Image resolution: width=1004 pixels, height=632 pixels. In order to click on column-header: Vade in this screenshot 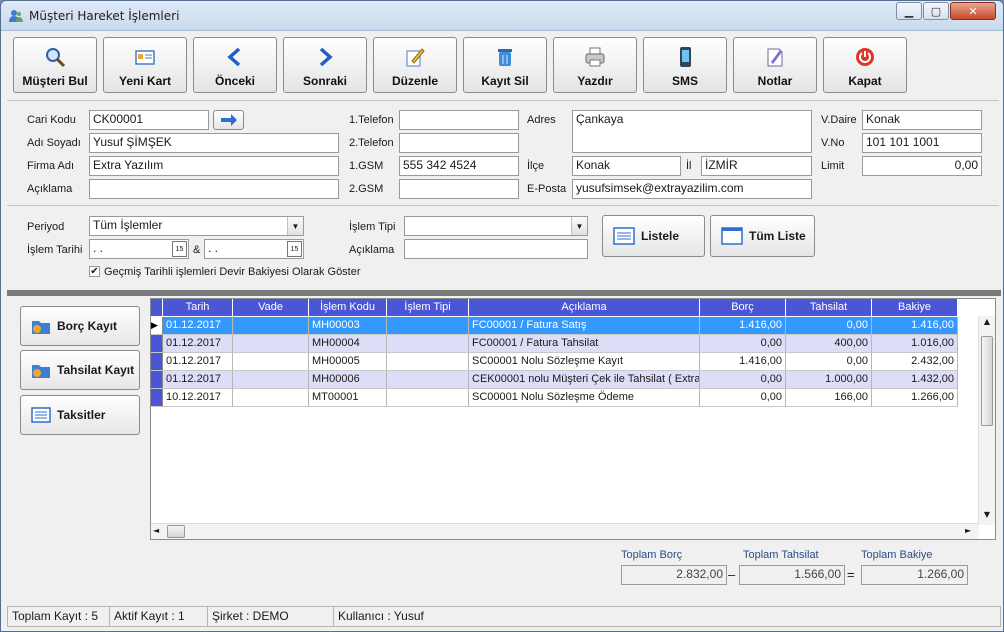, I will do `click(271, 307)`.